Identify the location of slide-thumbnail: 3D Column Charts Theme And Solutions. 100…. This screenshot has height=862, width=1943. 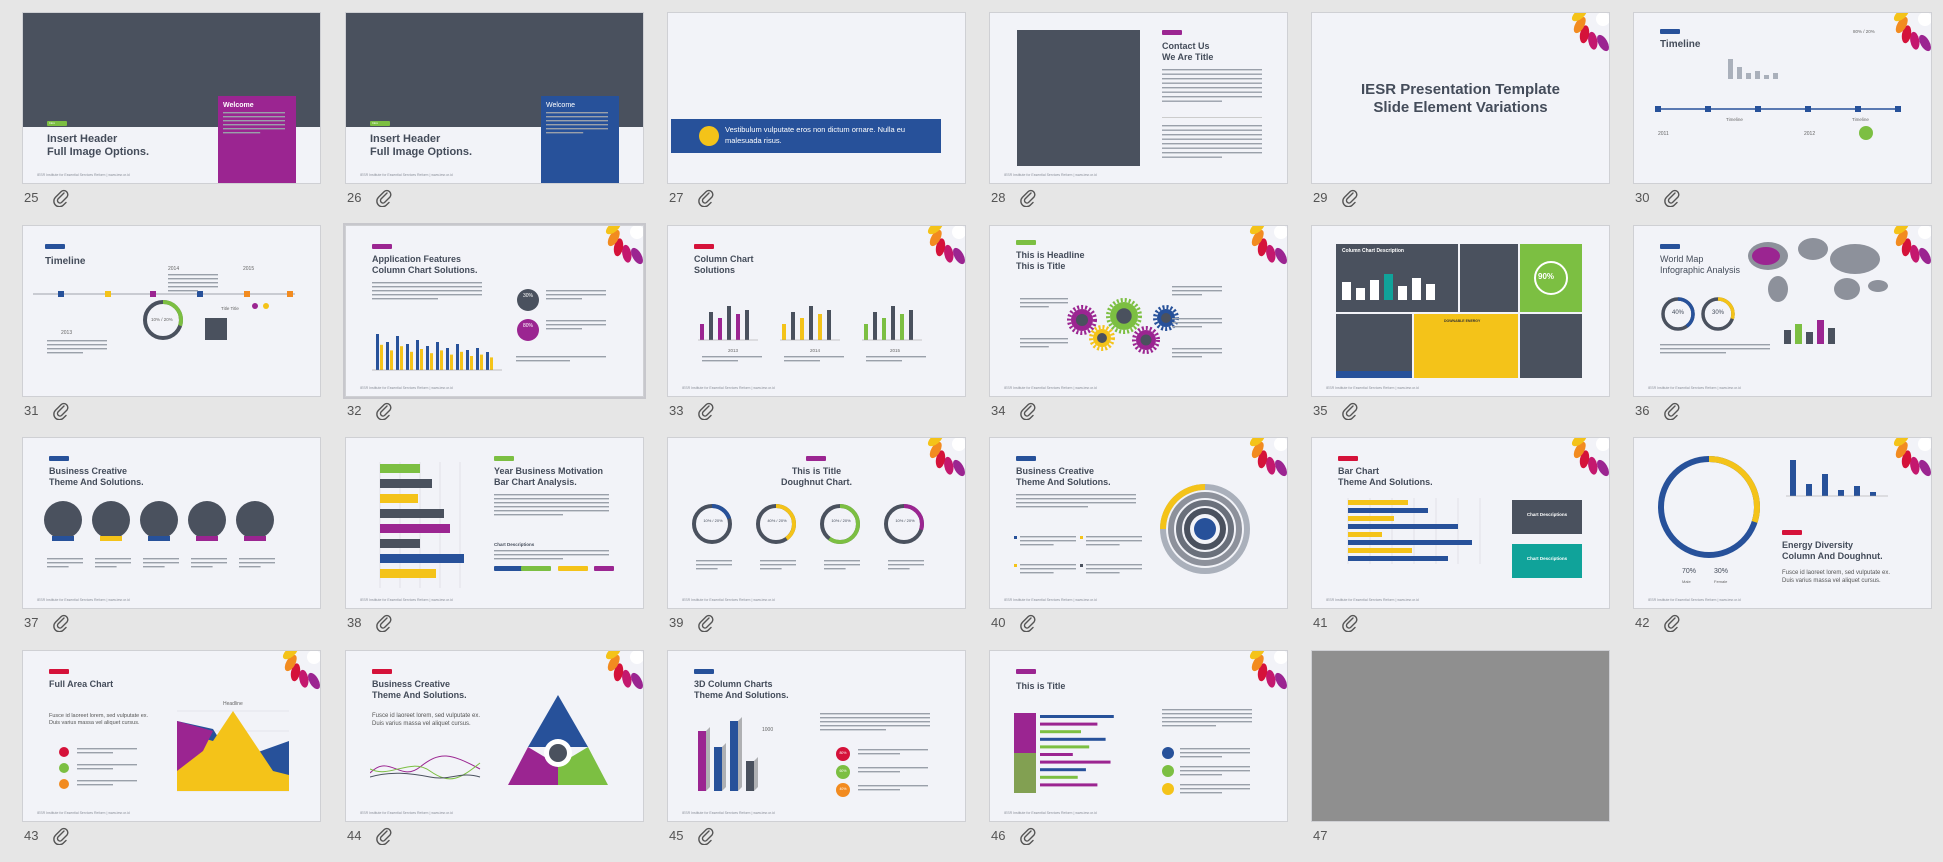
(816, 736).